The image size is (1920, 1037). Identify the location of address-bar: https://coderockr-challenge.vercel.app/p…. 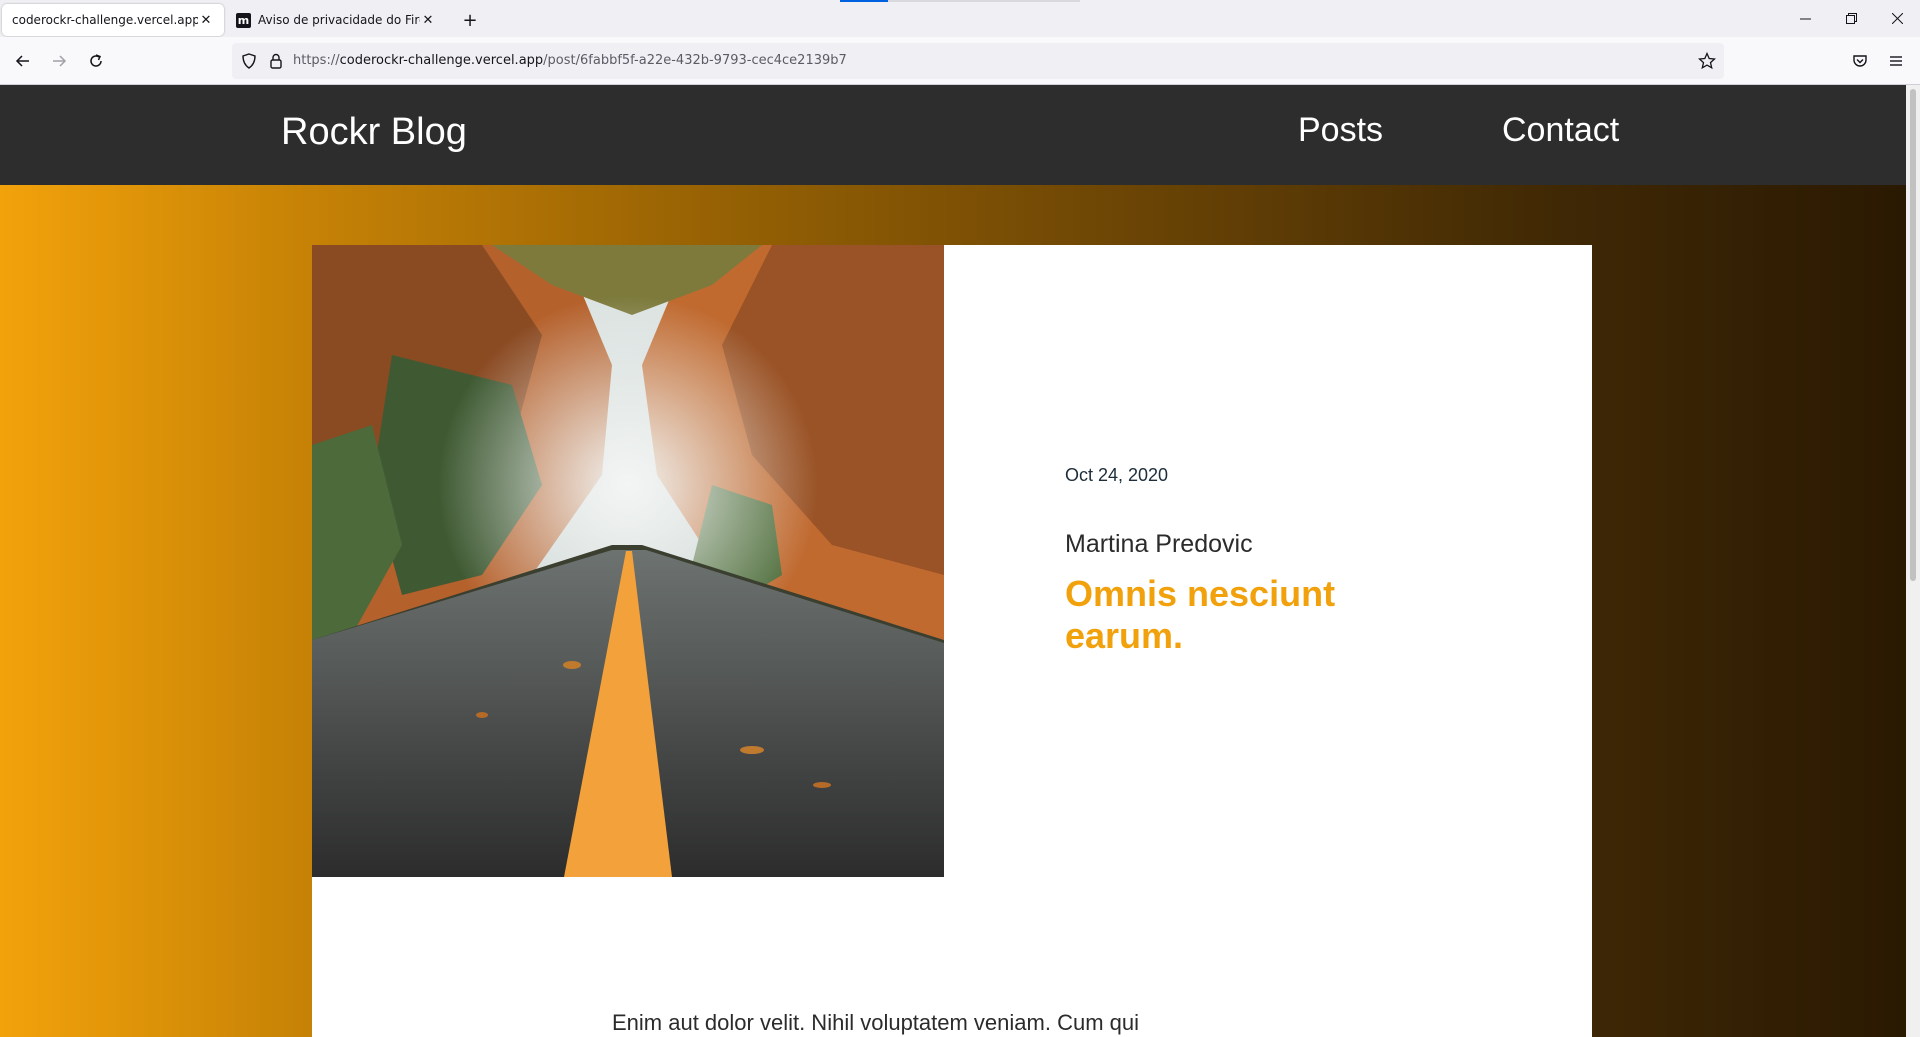
(978, 61).